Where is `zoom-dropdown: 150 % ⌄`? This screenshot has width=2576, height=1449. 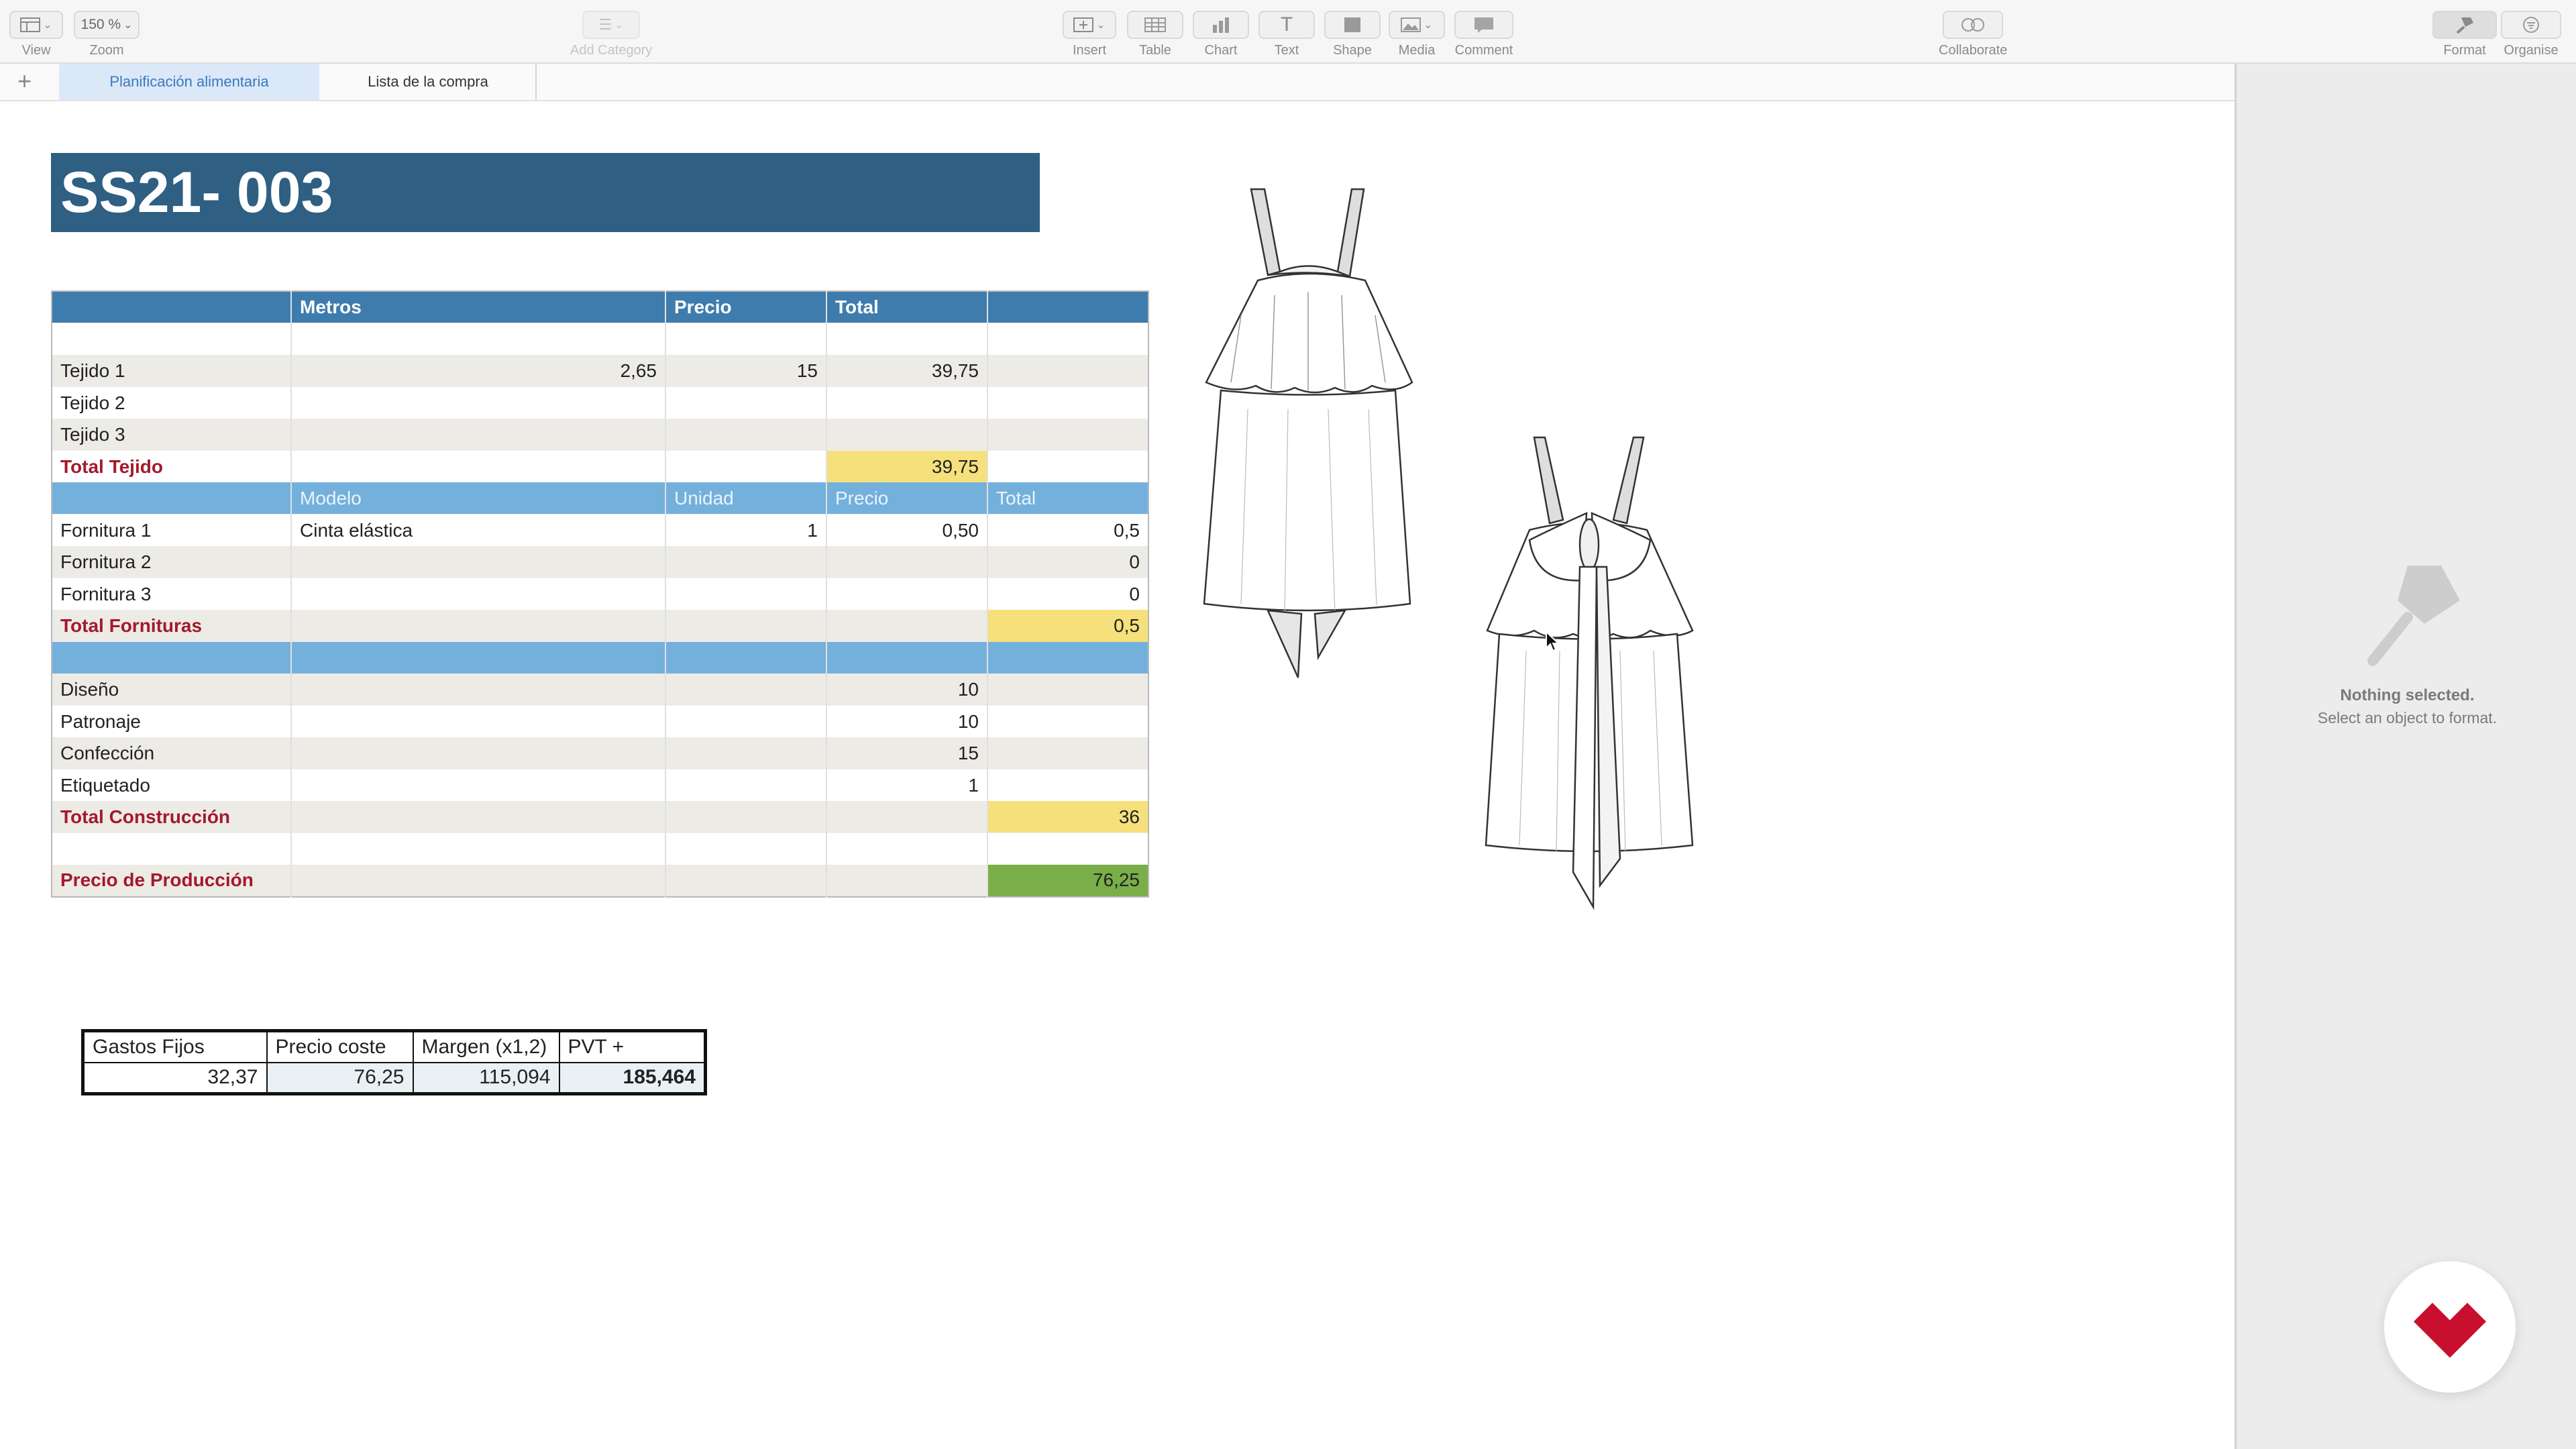
zoom-dropdown: 150 % ⌄ is located at coordinates (107, 25).